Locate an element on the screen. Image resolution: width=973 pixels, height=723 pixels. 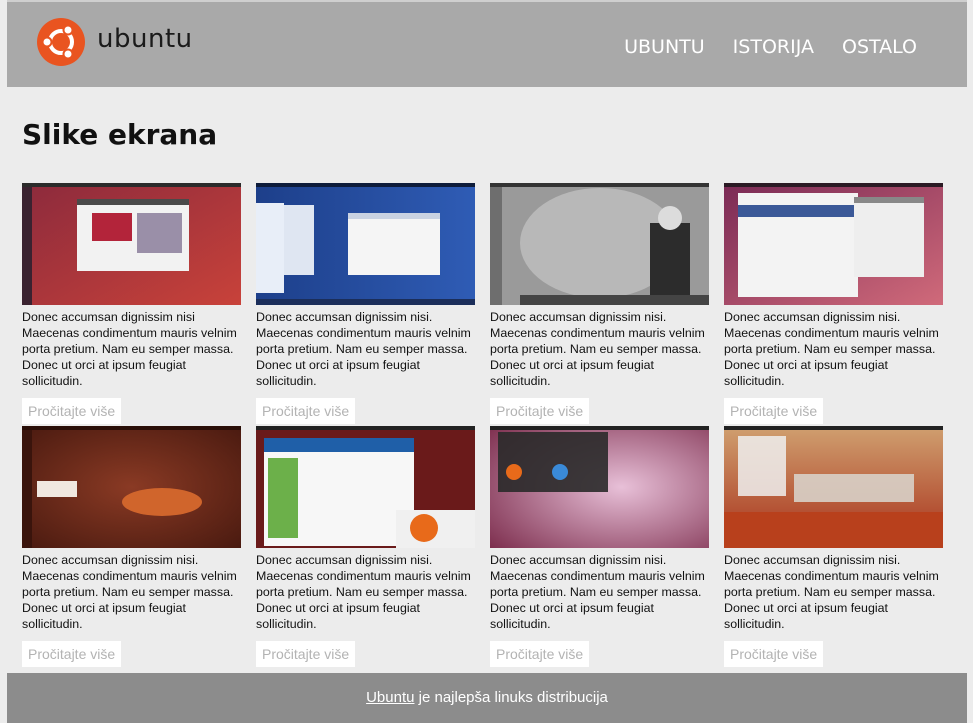
nav-link-istorija: ISTORIJA is located at coordinates (773, 47).